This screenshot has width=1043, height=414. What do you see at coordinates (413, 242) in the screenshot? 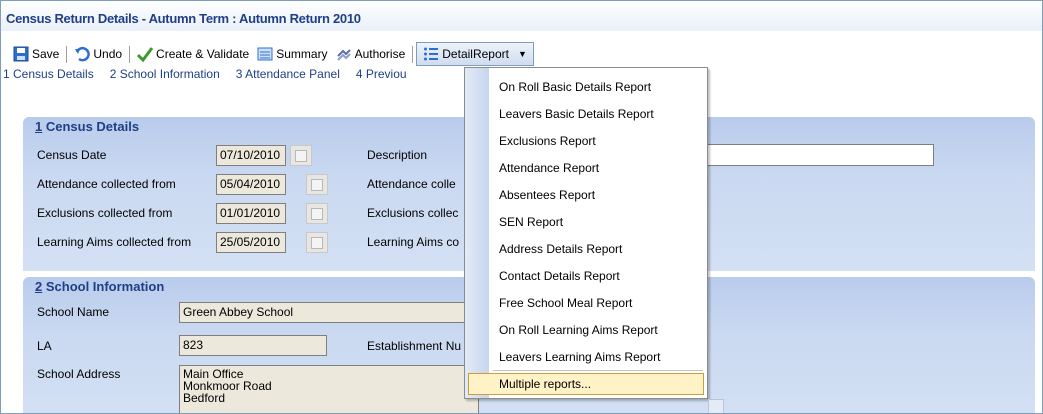
I see `learning-aims-to-label: Learning Aims co` at bounding box center [413, 242].